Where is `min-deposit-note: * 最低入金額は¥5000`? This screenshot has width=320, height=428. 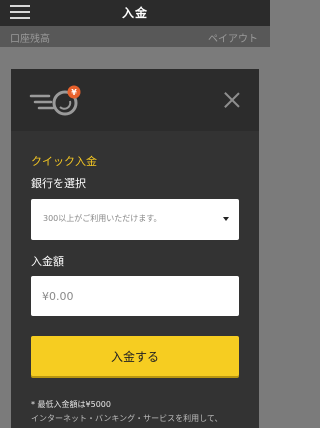 min-deposit-note: * 最低入金額は¥5000 is located at coordinates (71, 404).